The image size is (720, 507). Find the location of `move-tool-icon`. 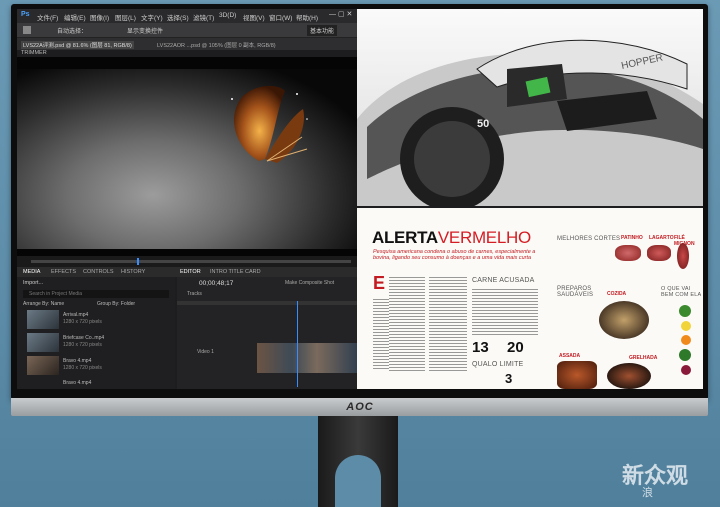

move-tool-icon is located at coordinates (27, 30).